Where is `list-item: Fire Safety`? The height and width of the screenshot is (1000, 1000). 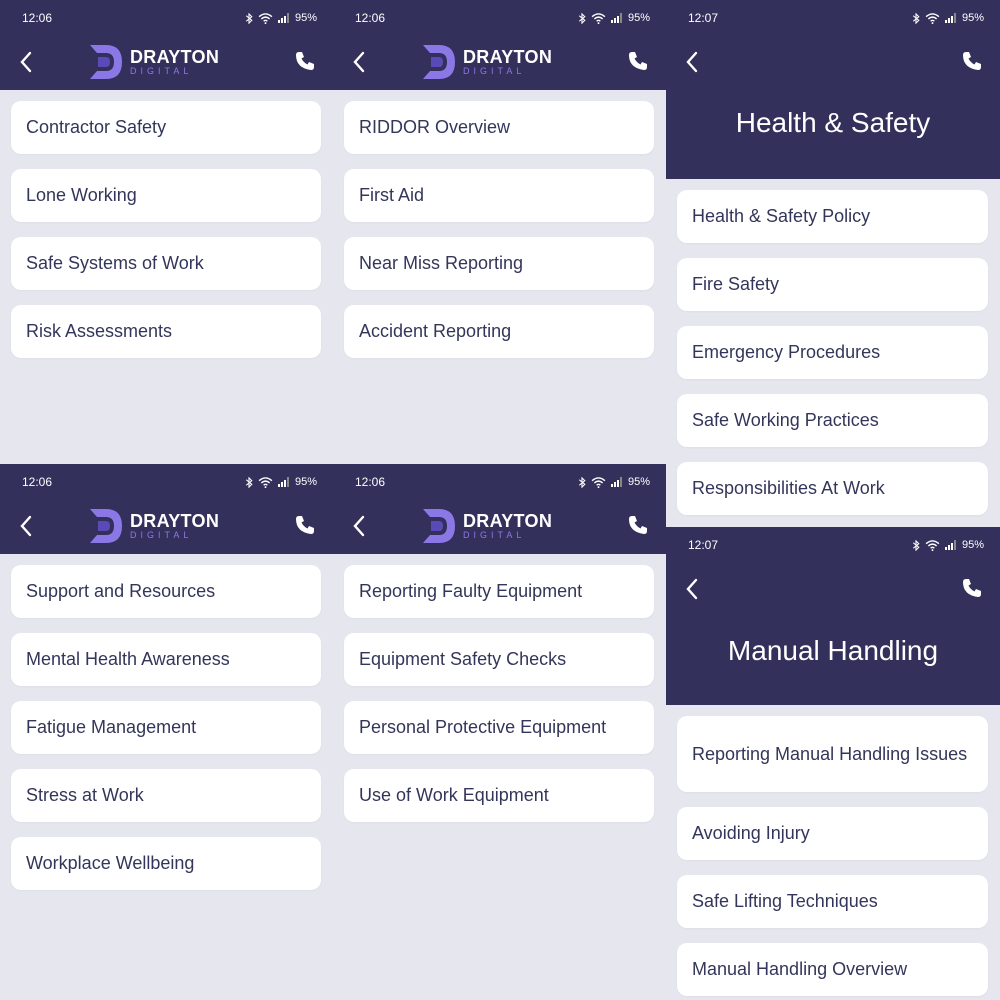 list-item: Fire Safety is located at coordinates (832, 284).